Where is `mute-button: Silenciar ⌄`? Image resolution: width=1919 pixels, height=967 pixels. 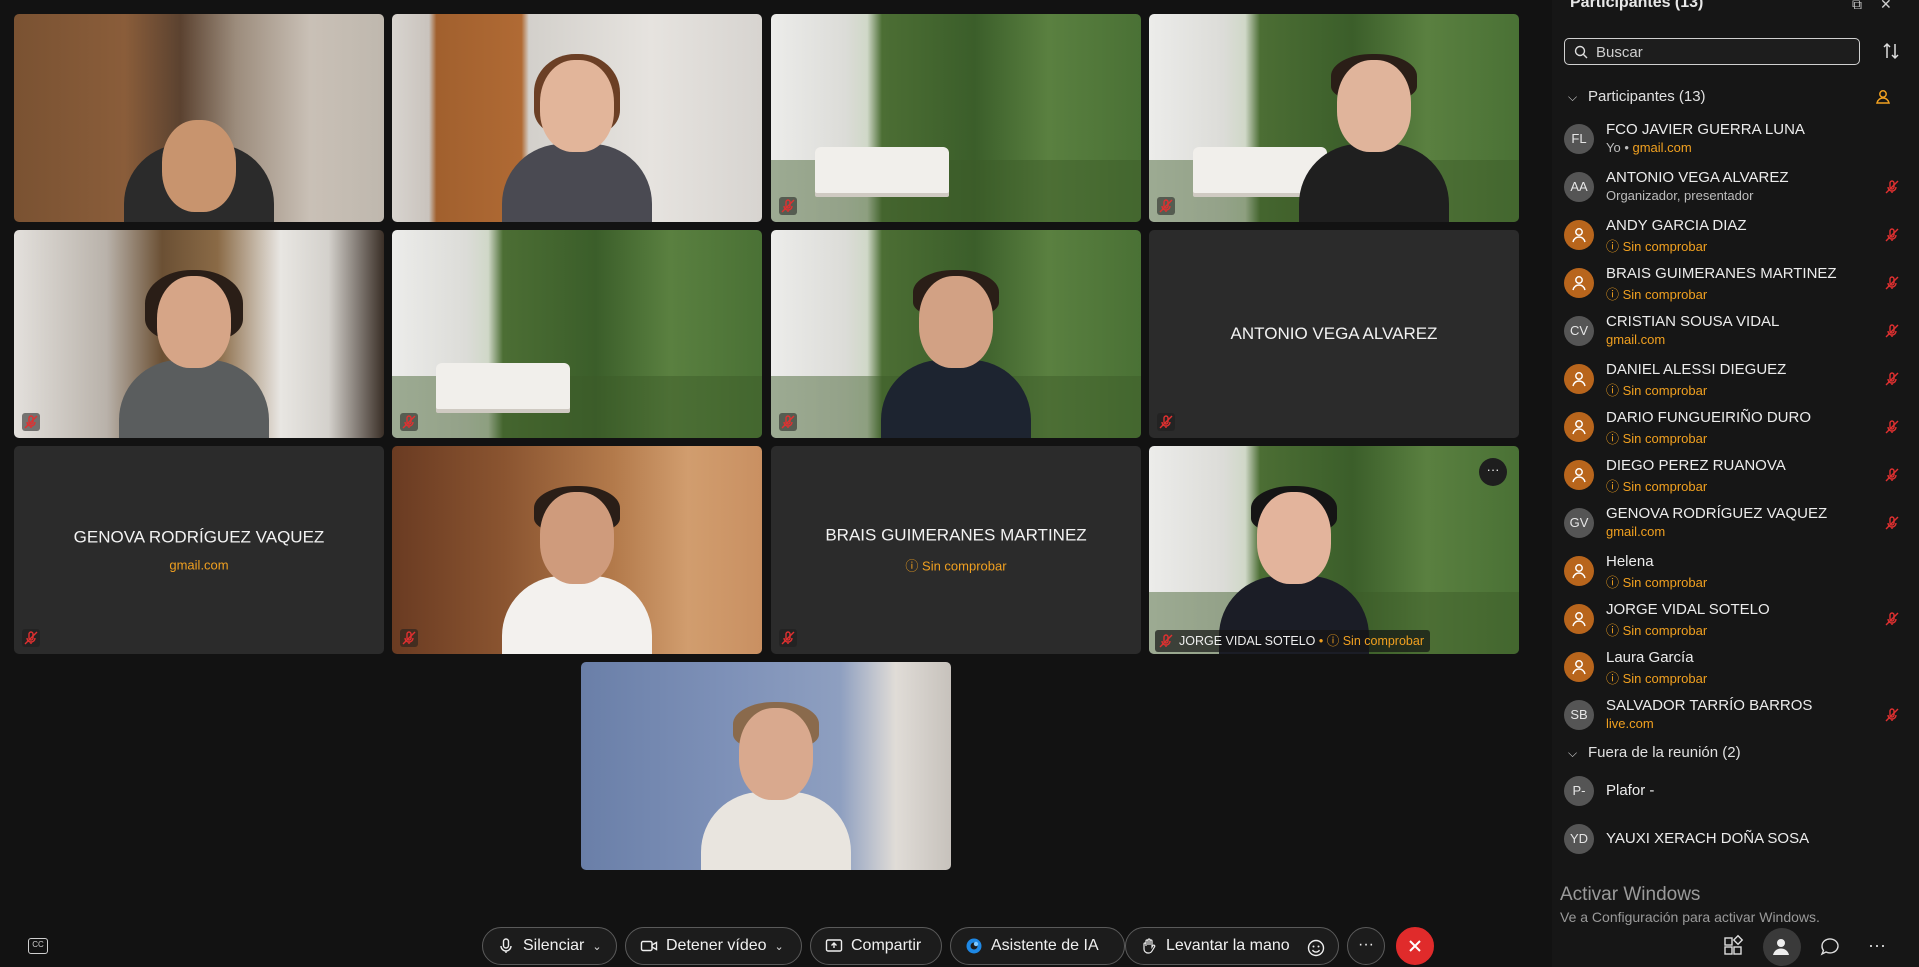 mute-button: Silenciar ⌄ is located at coordinates (549, 946).